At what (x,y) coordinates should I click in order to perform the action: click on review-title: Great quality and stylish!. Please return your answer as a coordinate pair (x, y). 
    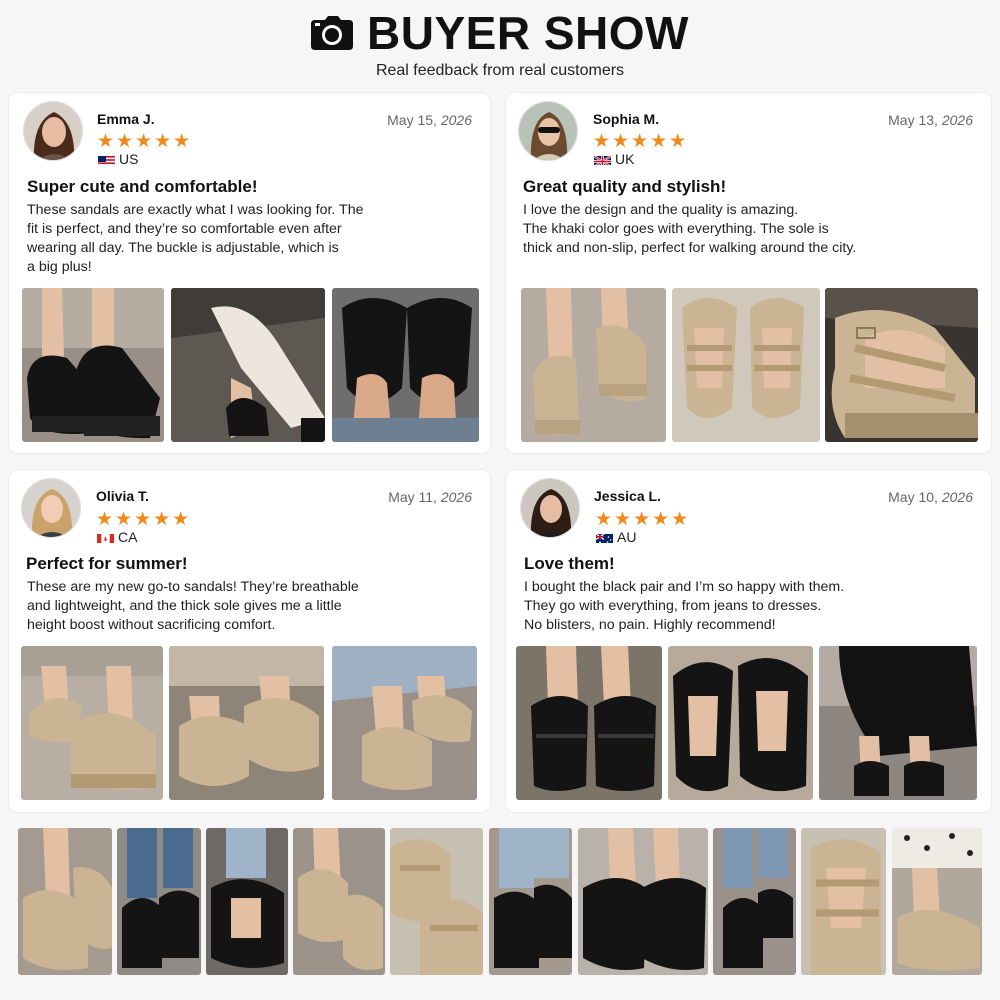
    Looking at the image, I should click on (625, 186).